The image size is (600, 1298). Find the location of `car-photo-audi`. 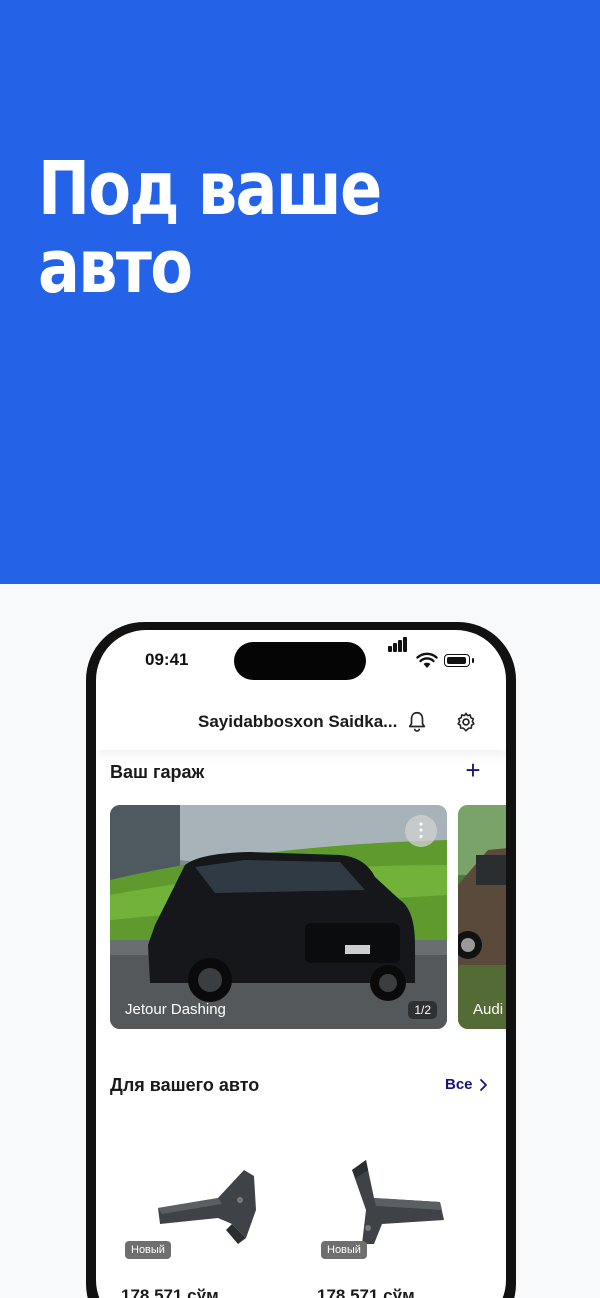

car-photo-audi is located at coordinates (482, 917).